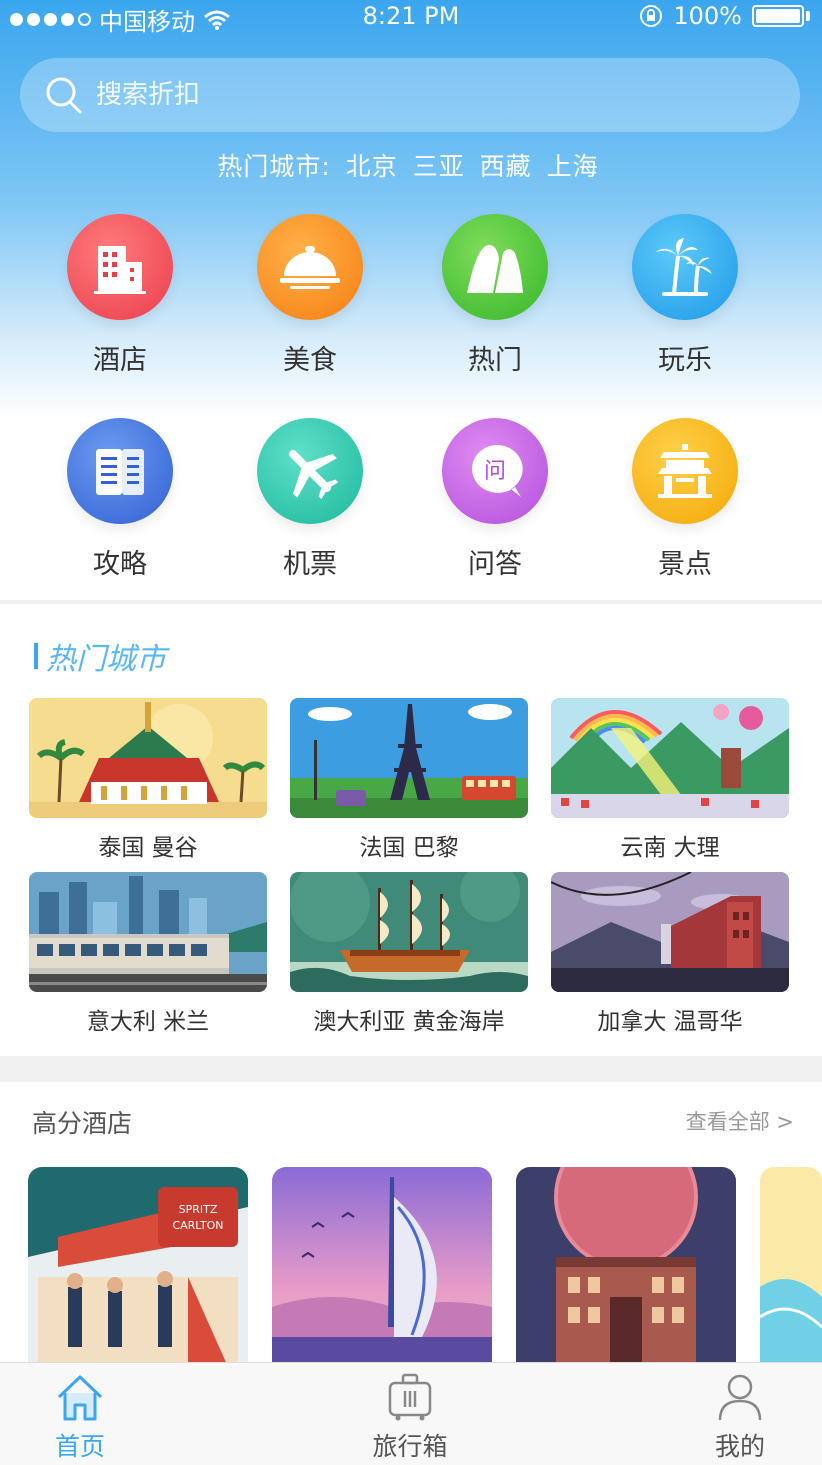 The width and height of the screenshot is (822, 1465). I want to click on city-name: 加拿大 温哥华, so click(670, 1022).